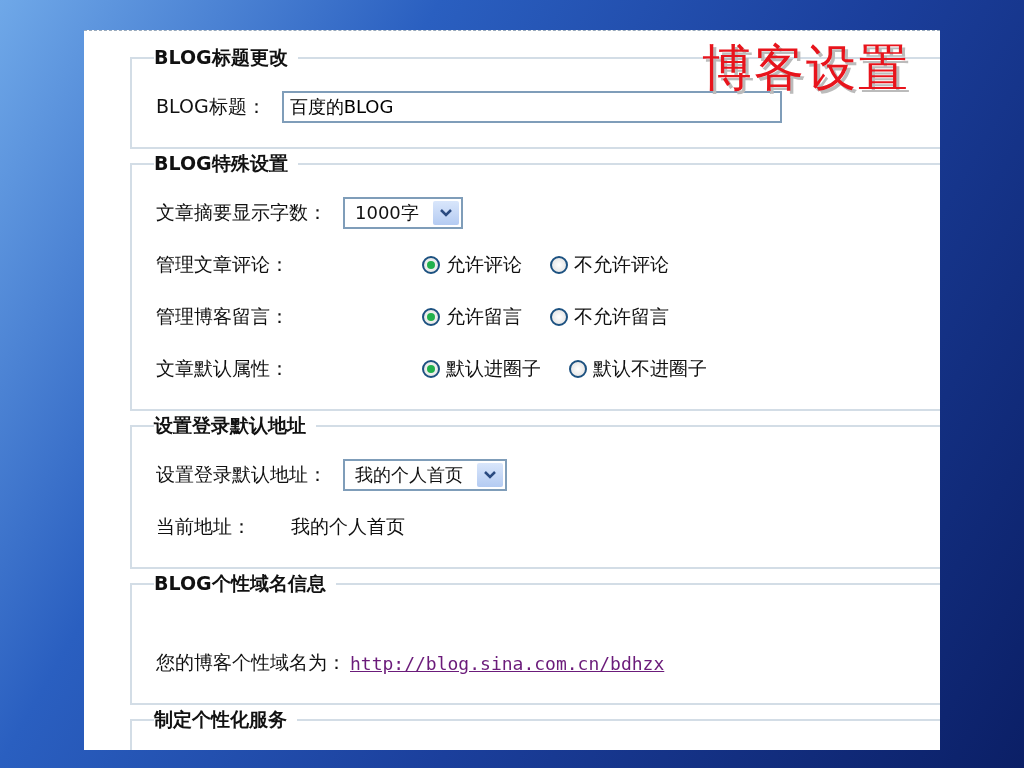 This screenshot has height=768, width=1024. Describe the element at coordinates (241, 212) in the screenshot. I see `field-label: 文章摘要显示字数：` at that location.